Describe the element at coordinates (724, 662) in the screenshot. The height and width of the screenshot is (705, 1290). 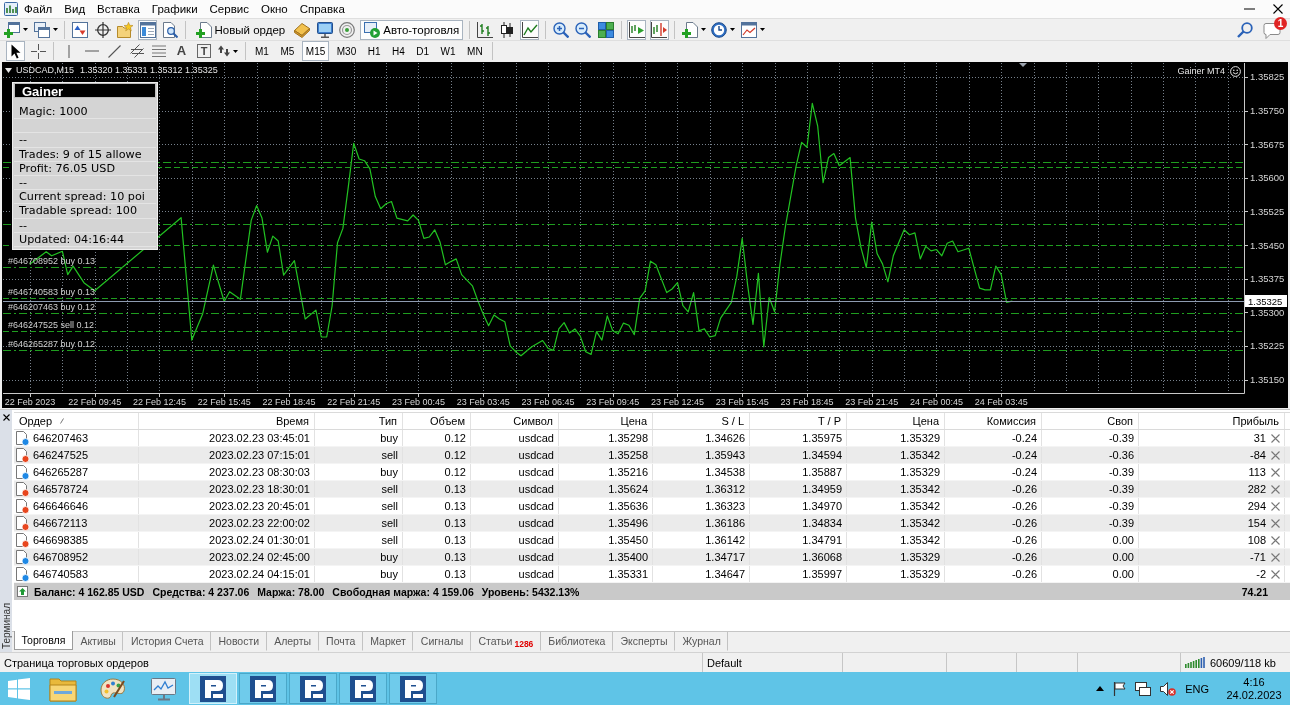
I see `profile-name: Default` at that location.